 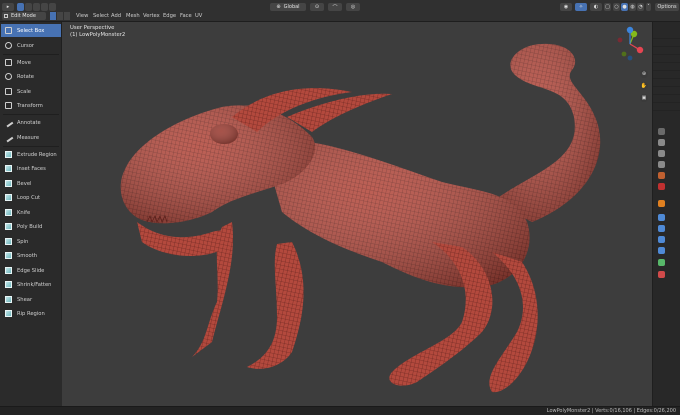 What do you see at coordinates (353, 7) in the screenshot?
I see `proportional-edit-button: ◎` at bounding box center [353, 7].